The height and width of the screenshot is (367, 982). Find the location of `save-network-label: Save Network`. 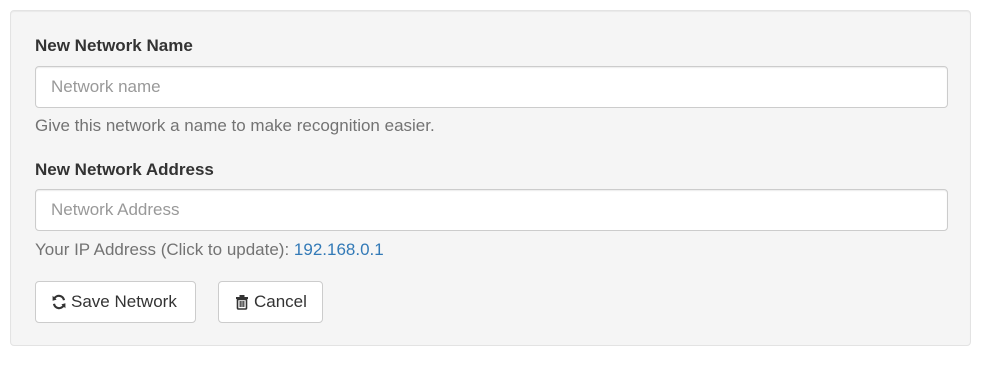

save-network-label: Save Network is located at coordinates (124, 301).